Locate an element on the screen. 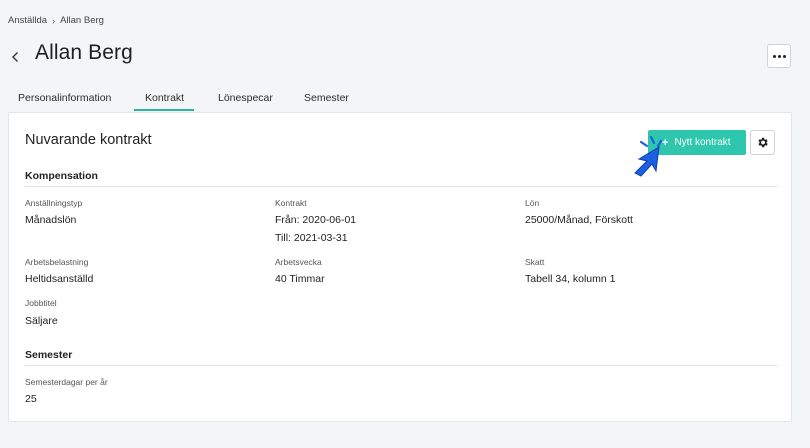 The image size is (810, 448). job-title-value: Säljare is located at coordinates (41, 321).